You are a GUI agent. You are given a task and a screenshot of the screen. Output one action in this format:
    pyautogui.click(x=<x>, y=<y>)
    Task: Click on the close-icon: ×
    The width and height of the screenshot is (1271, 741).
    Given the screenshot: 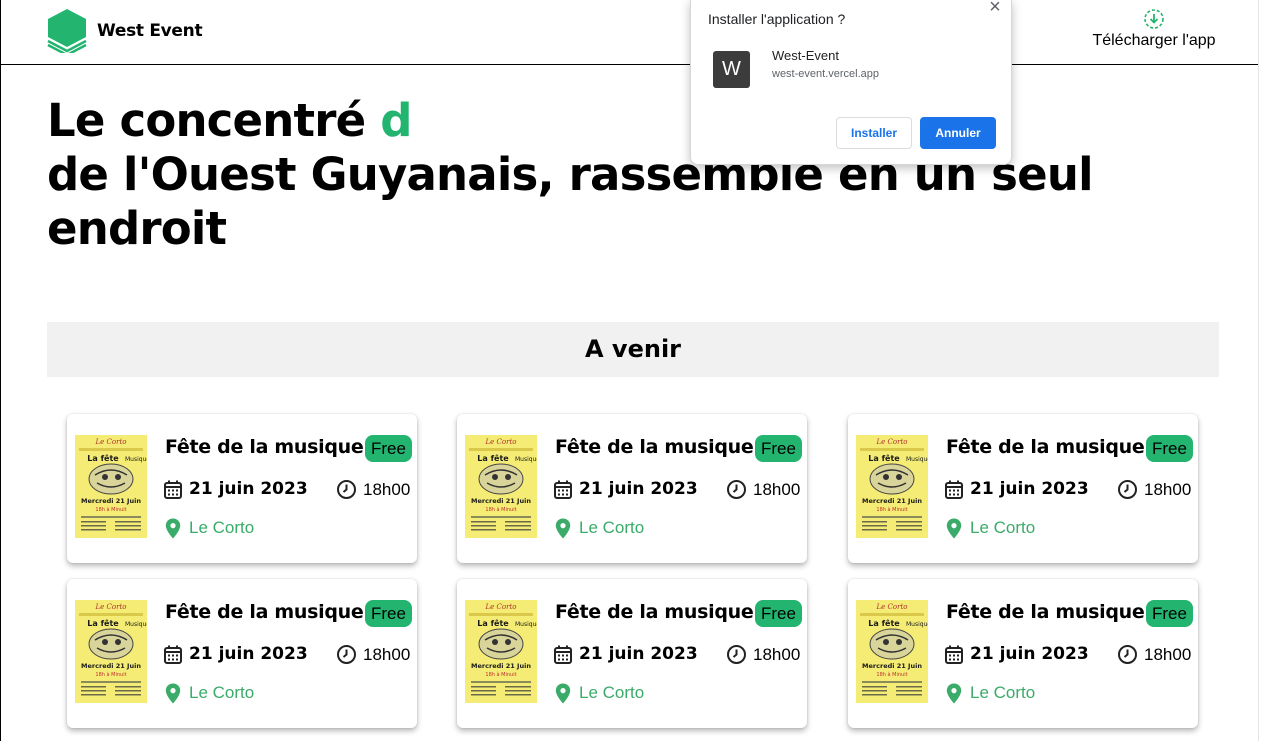 What is the action you would take?
    pyautogui.click(x=995, y=8)
    